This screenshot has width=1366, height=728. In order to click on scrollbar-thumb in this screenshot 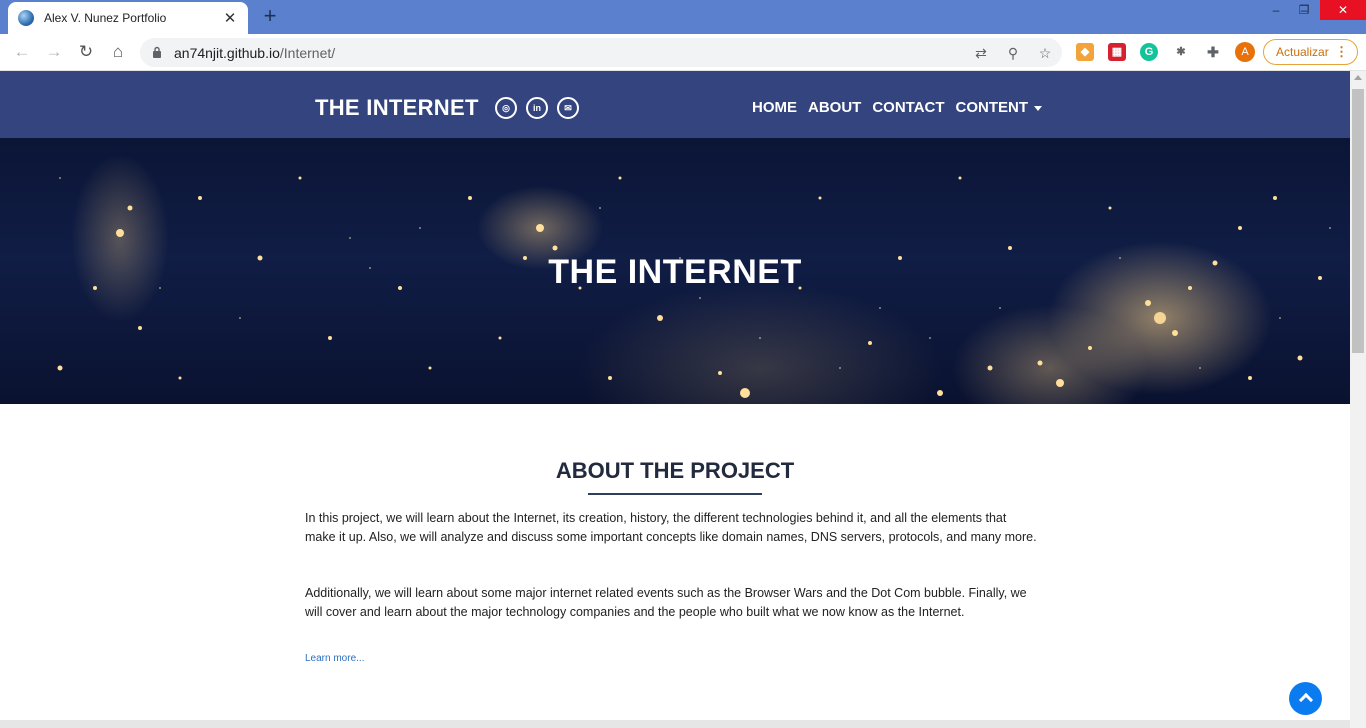, I will do `click(1358, 221)`.